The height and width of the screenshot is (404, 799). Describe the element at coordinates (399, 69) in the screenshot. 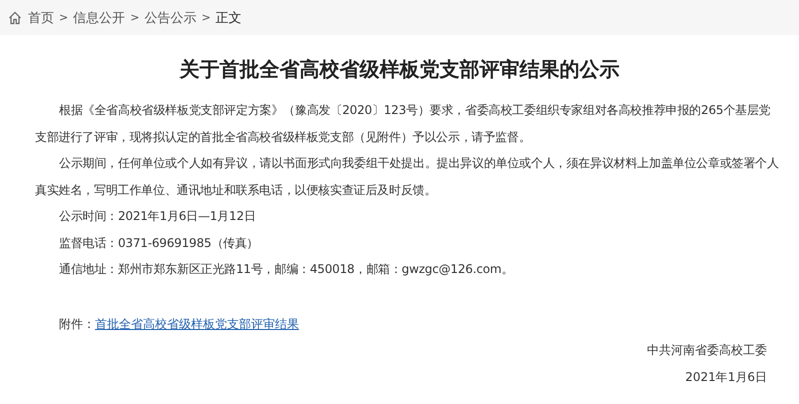

I see `article-title: 关于首批全省高校省级样板党支部评审结果的公示` at that location.